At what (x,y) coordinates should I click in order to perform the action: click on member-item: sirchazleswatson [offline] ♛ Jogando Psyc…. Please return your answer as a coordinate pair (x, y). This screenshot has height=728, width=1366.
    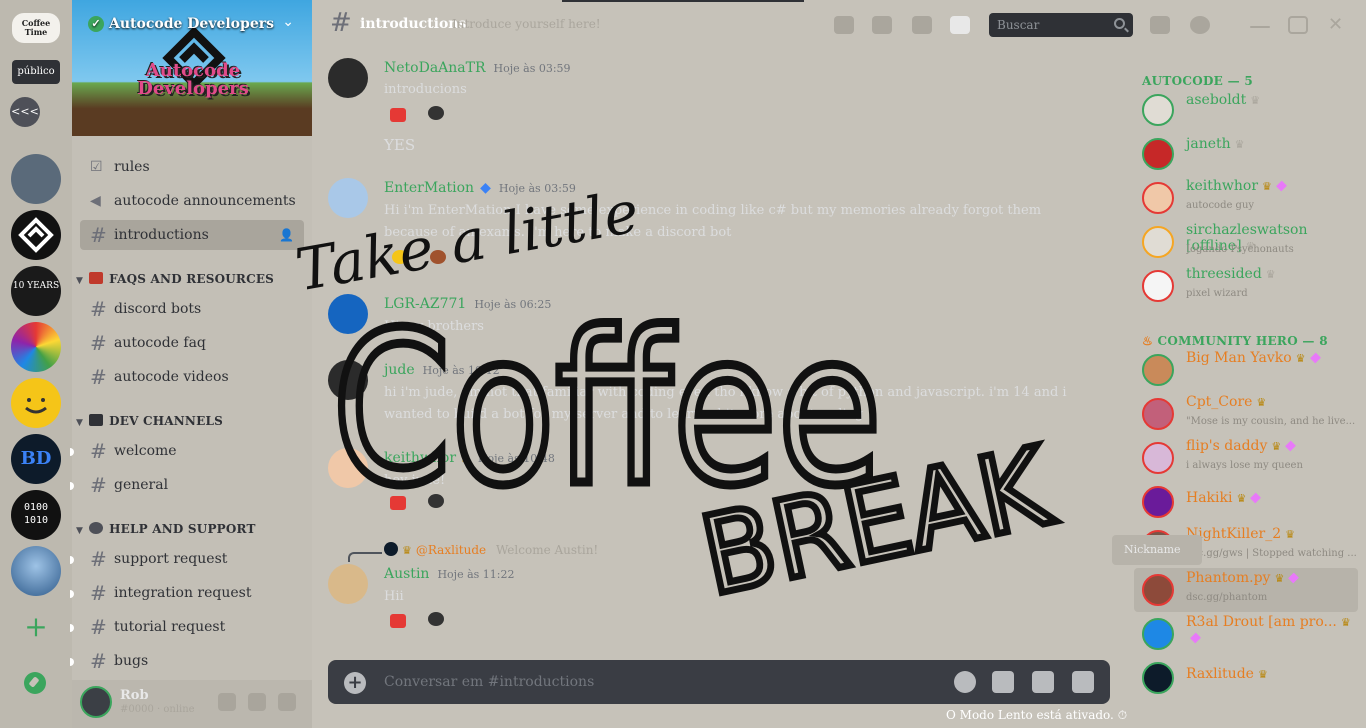
    Looking at the image, I should click on (1246, 242).